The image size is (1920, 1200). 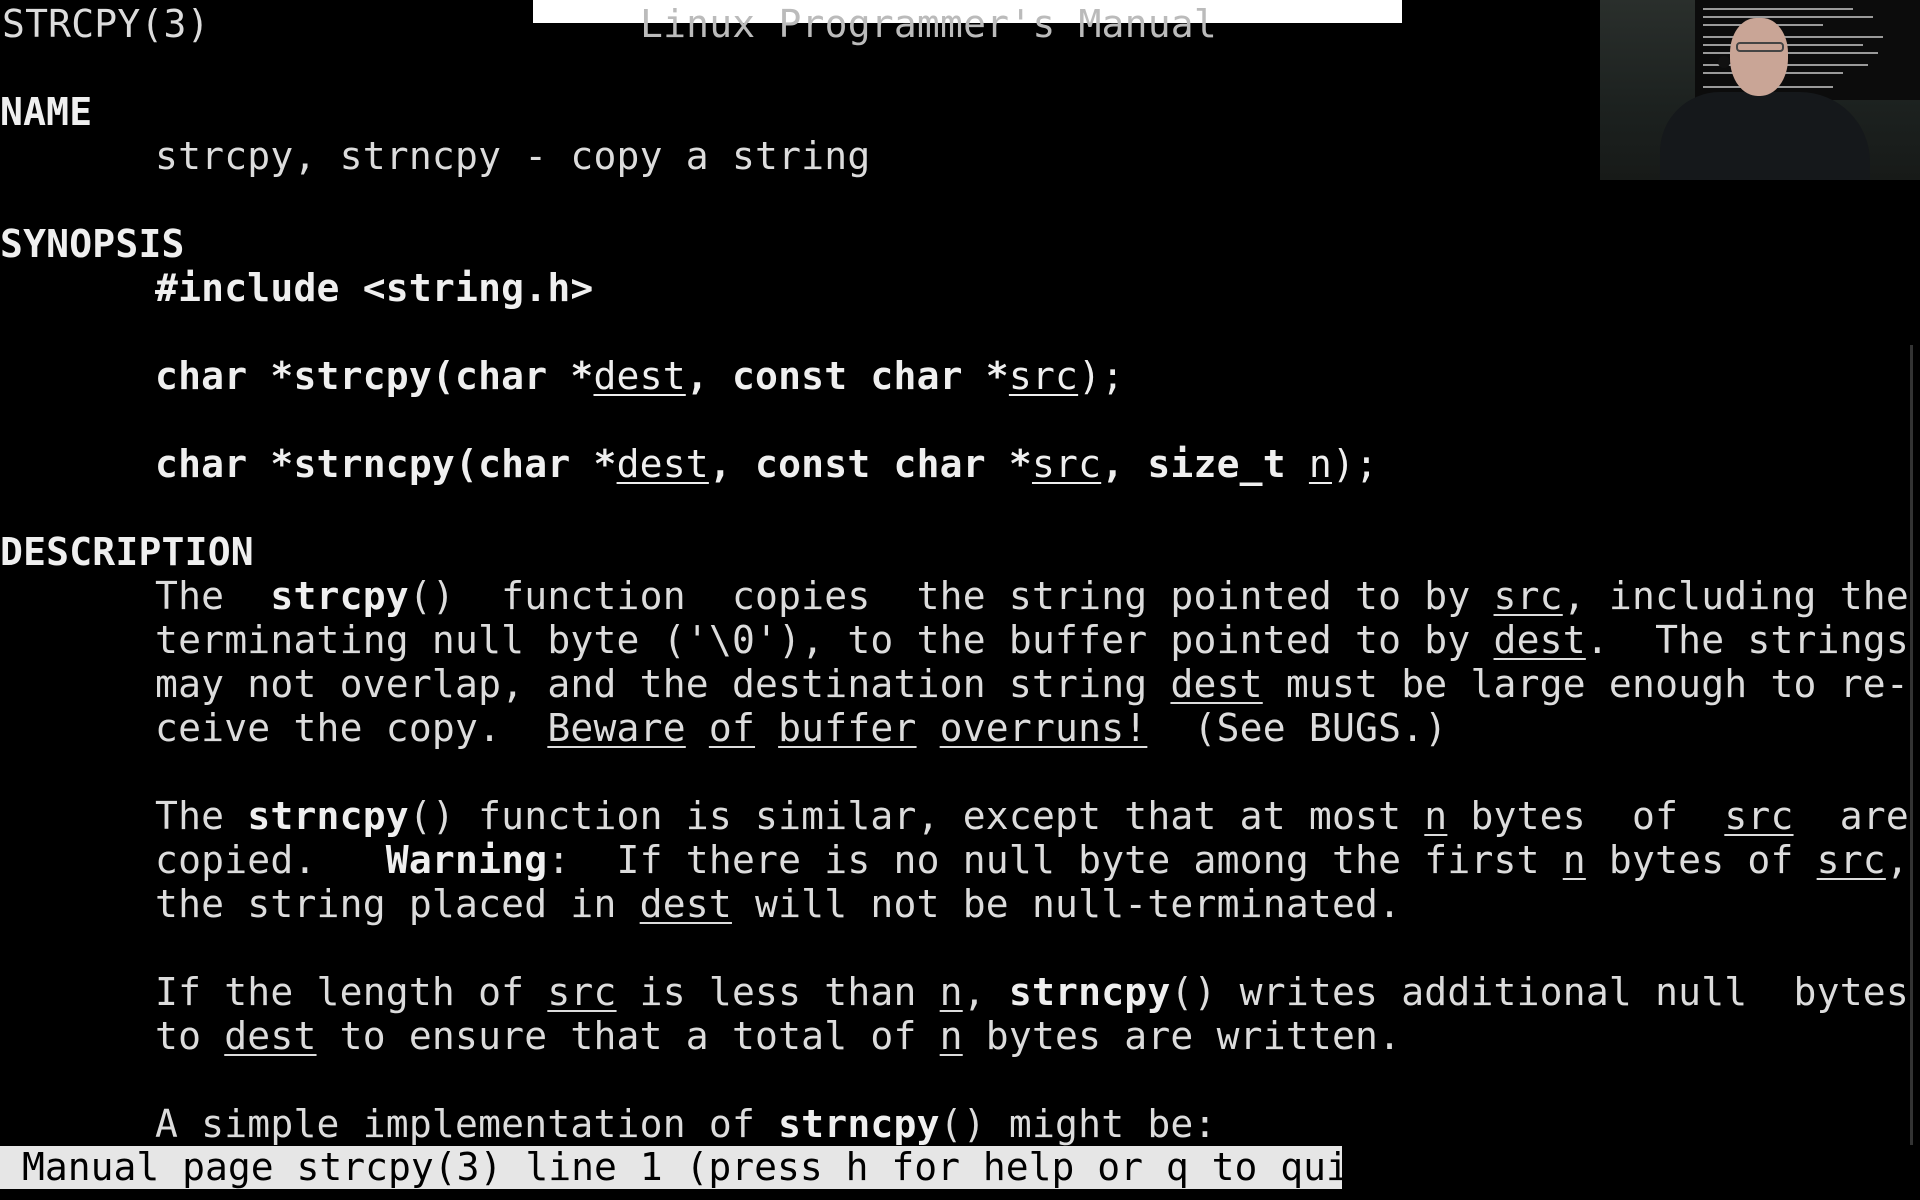 I want to click on p2l3-b: will not be null-terminated., so click(x=1066, y=904).